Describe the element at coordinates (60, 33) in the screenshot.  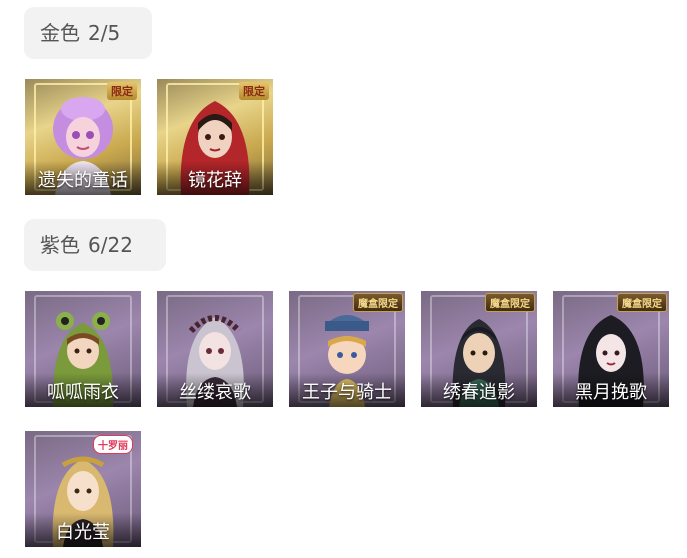
I see `gold-section-title: 金色` at that location.